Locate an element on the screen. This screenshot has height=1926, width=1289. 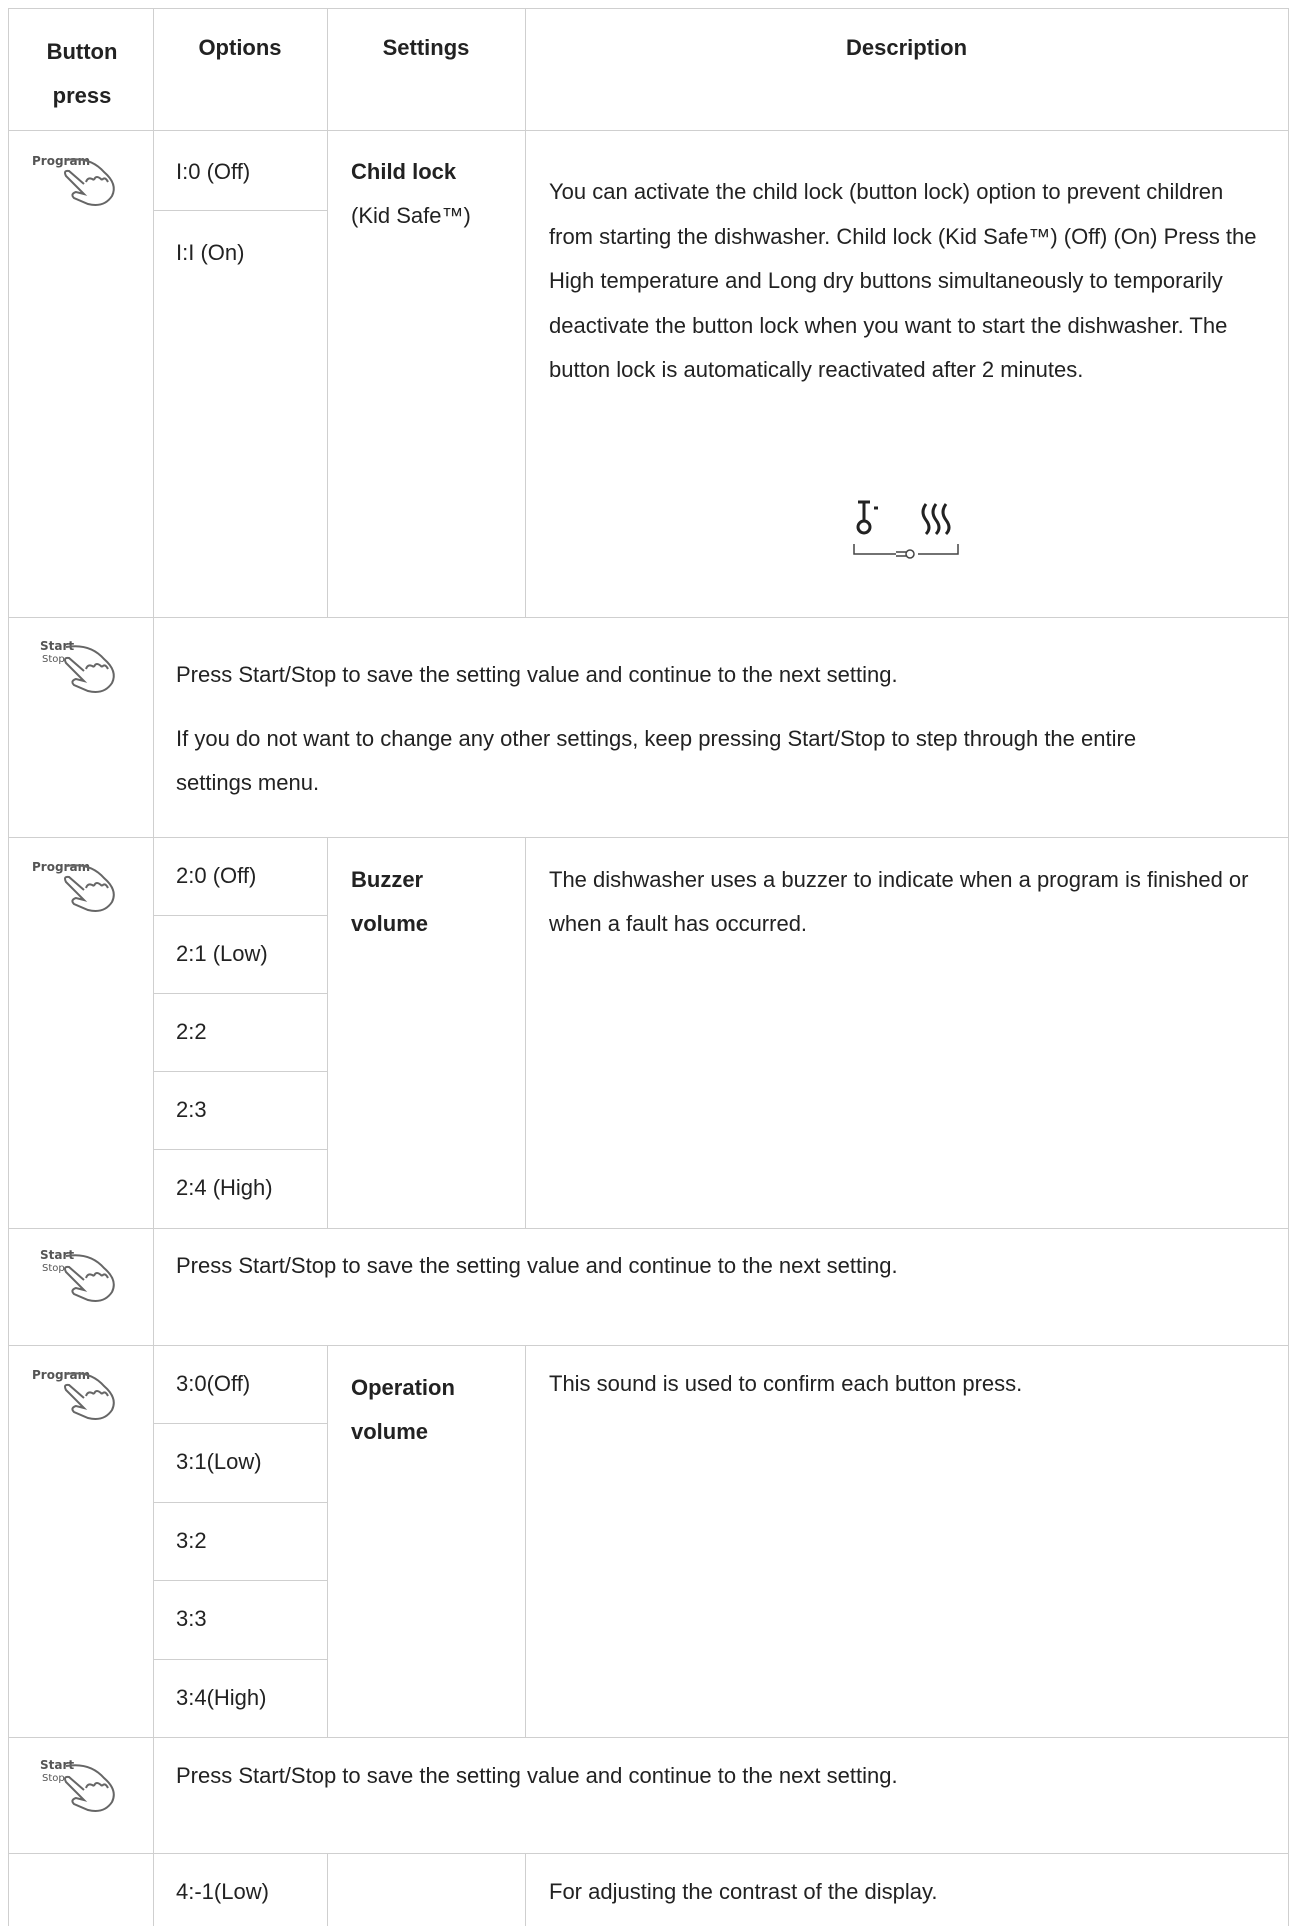
option-buzzer-3: 2:3 is located at coordinates (191, 1109).